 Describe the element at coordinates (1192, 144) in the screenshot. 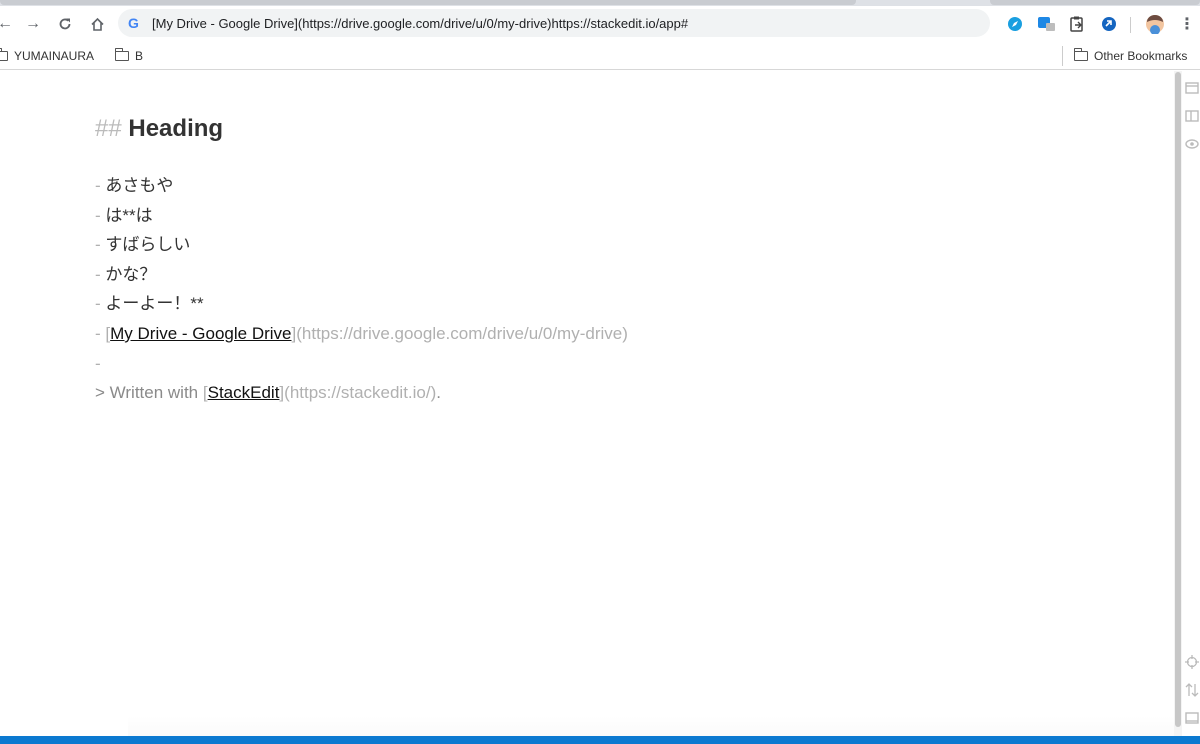

I see `side-eye-icon` at that location.